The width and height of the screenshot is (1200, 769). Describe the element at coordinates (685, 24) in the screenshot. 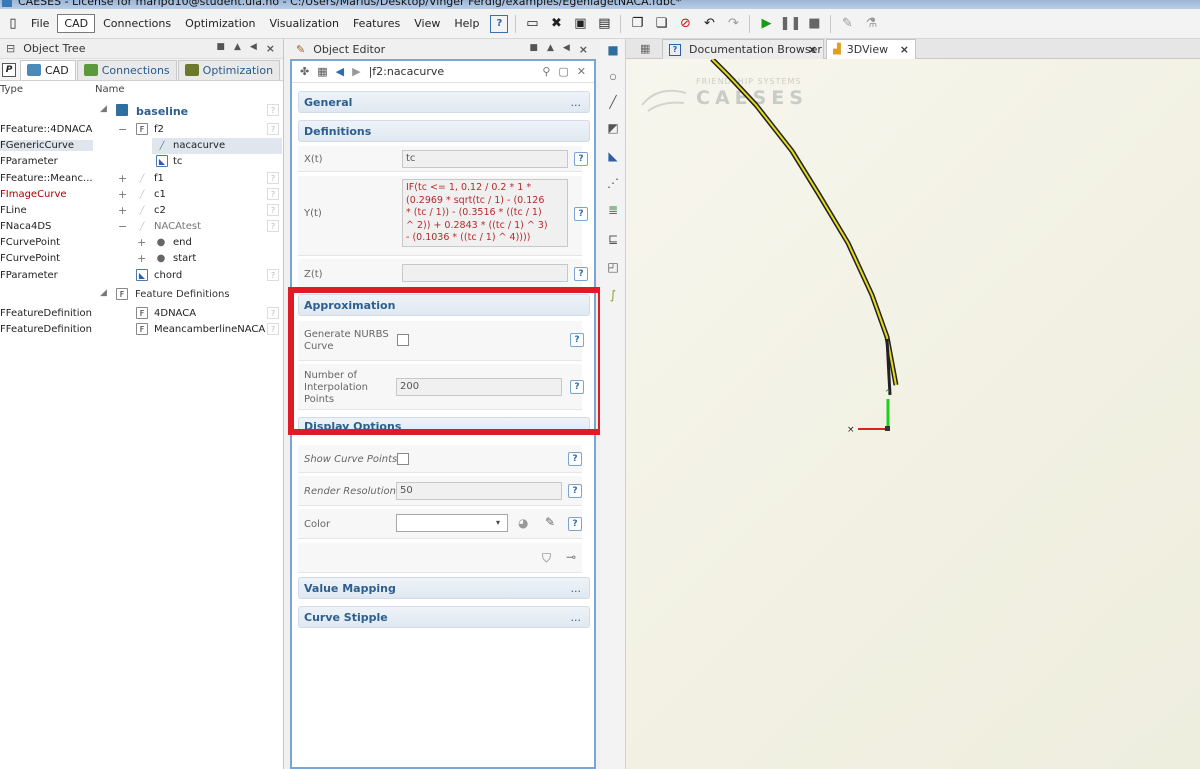

I see `stop-icon: ⊘` at that location.